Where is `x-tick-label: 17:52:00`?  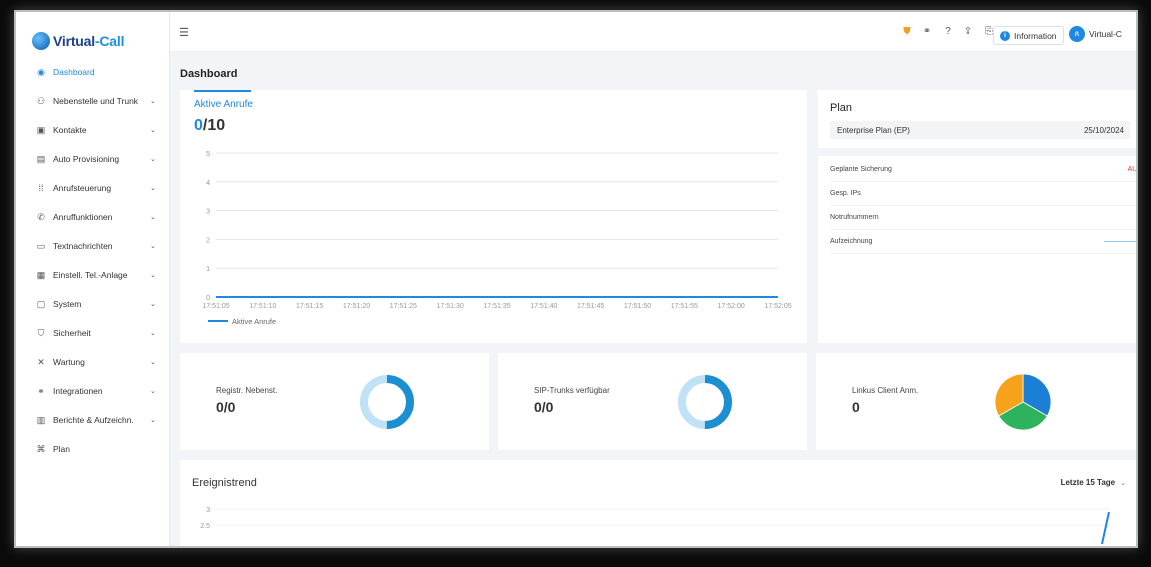 x-tick-label: 17:52:00 is located at coordinates (731, 306).